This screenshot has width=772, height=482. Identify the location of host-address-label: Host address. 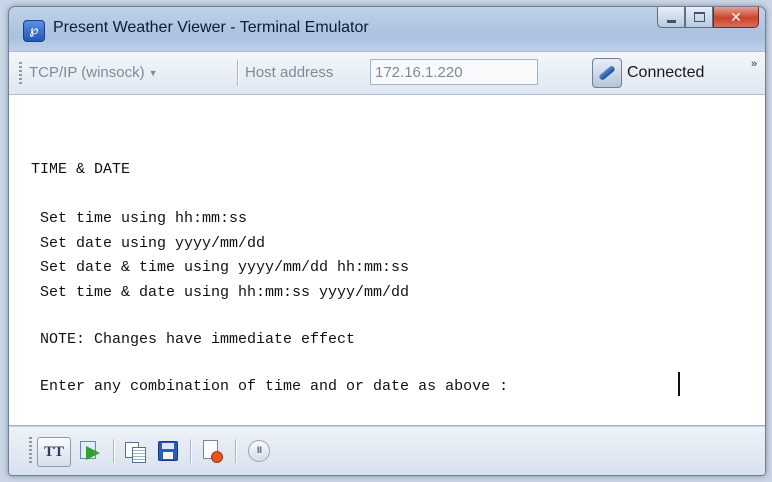
(289, 72).